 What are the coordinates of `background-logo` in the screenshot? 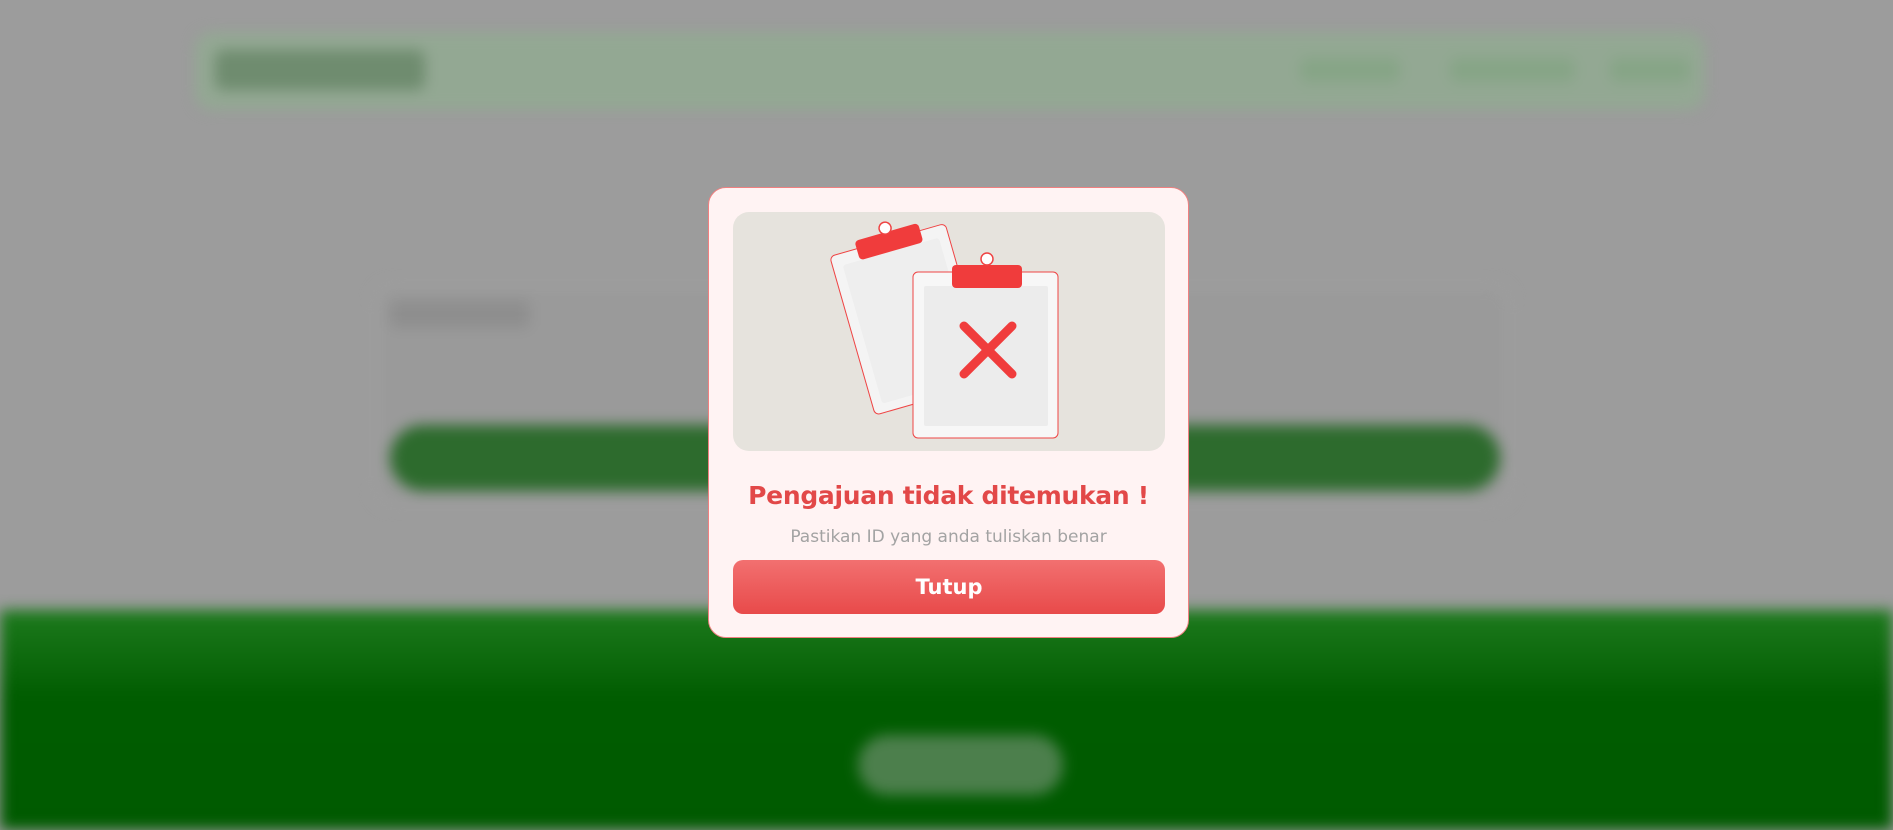 It's located at (320, 70).